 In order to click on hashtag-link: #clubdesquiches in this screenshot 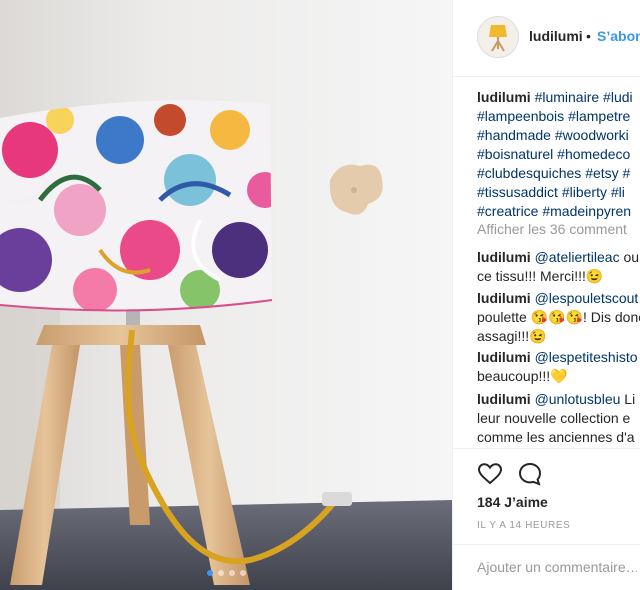, I will do `click(531, 173)`.